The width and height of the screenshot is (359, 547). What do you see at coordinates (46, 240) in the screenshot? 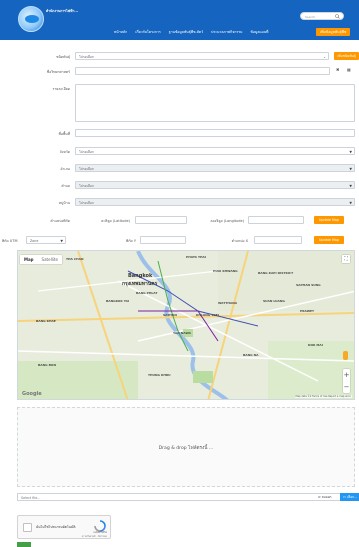
I see `zone-select: Zone ▼` at bounding box center [46, 240].